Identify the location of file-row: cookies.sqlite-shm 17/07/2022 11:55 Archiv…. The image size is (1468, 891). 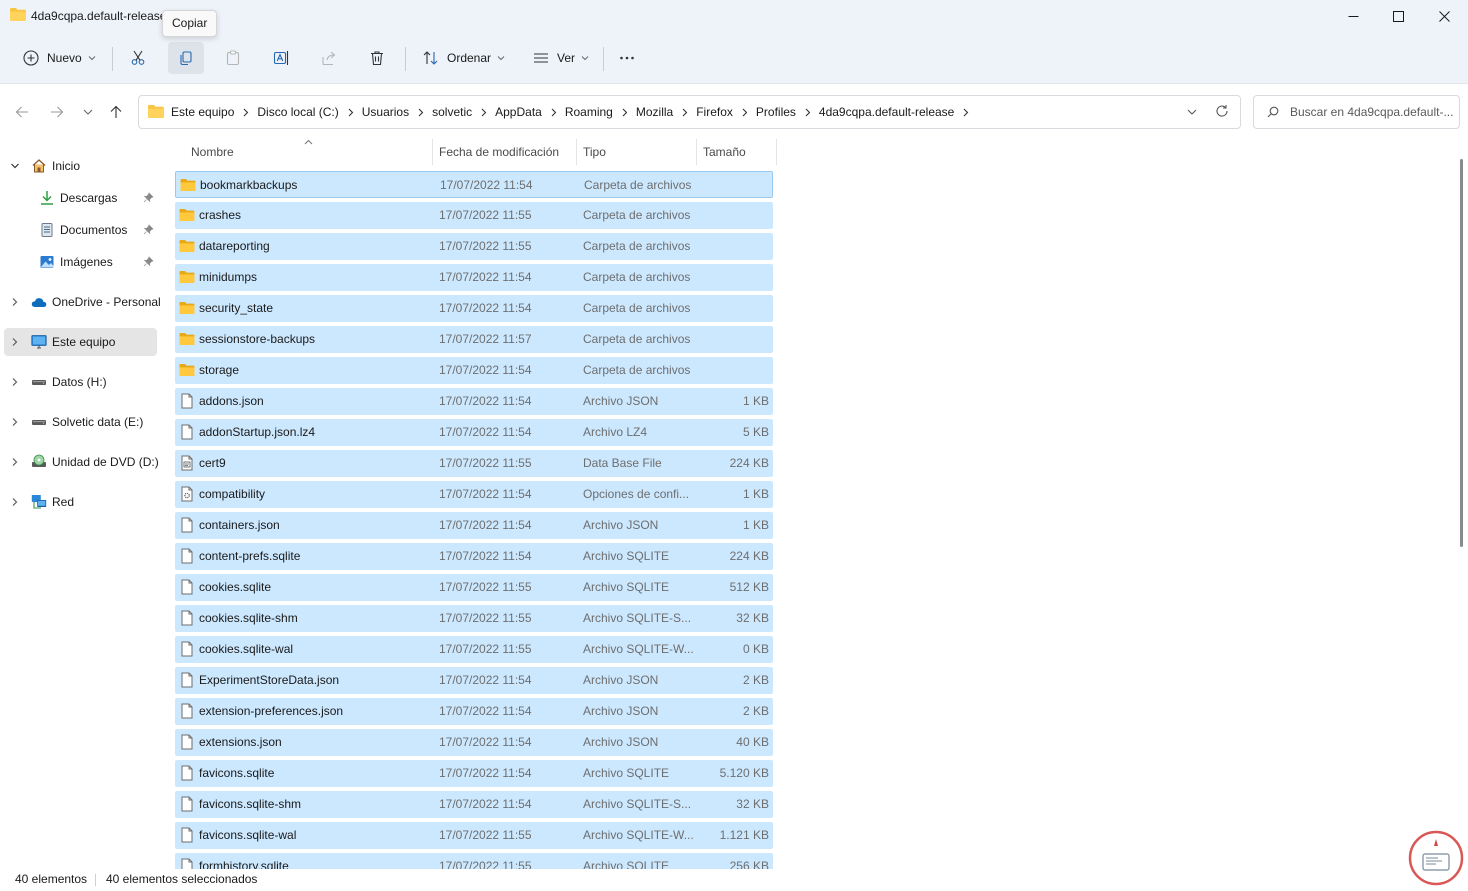
(474, 618).